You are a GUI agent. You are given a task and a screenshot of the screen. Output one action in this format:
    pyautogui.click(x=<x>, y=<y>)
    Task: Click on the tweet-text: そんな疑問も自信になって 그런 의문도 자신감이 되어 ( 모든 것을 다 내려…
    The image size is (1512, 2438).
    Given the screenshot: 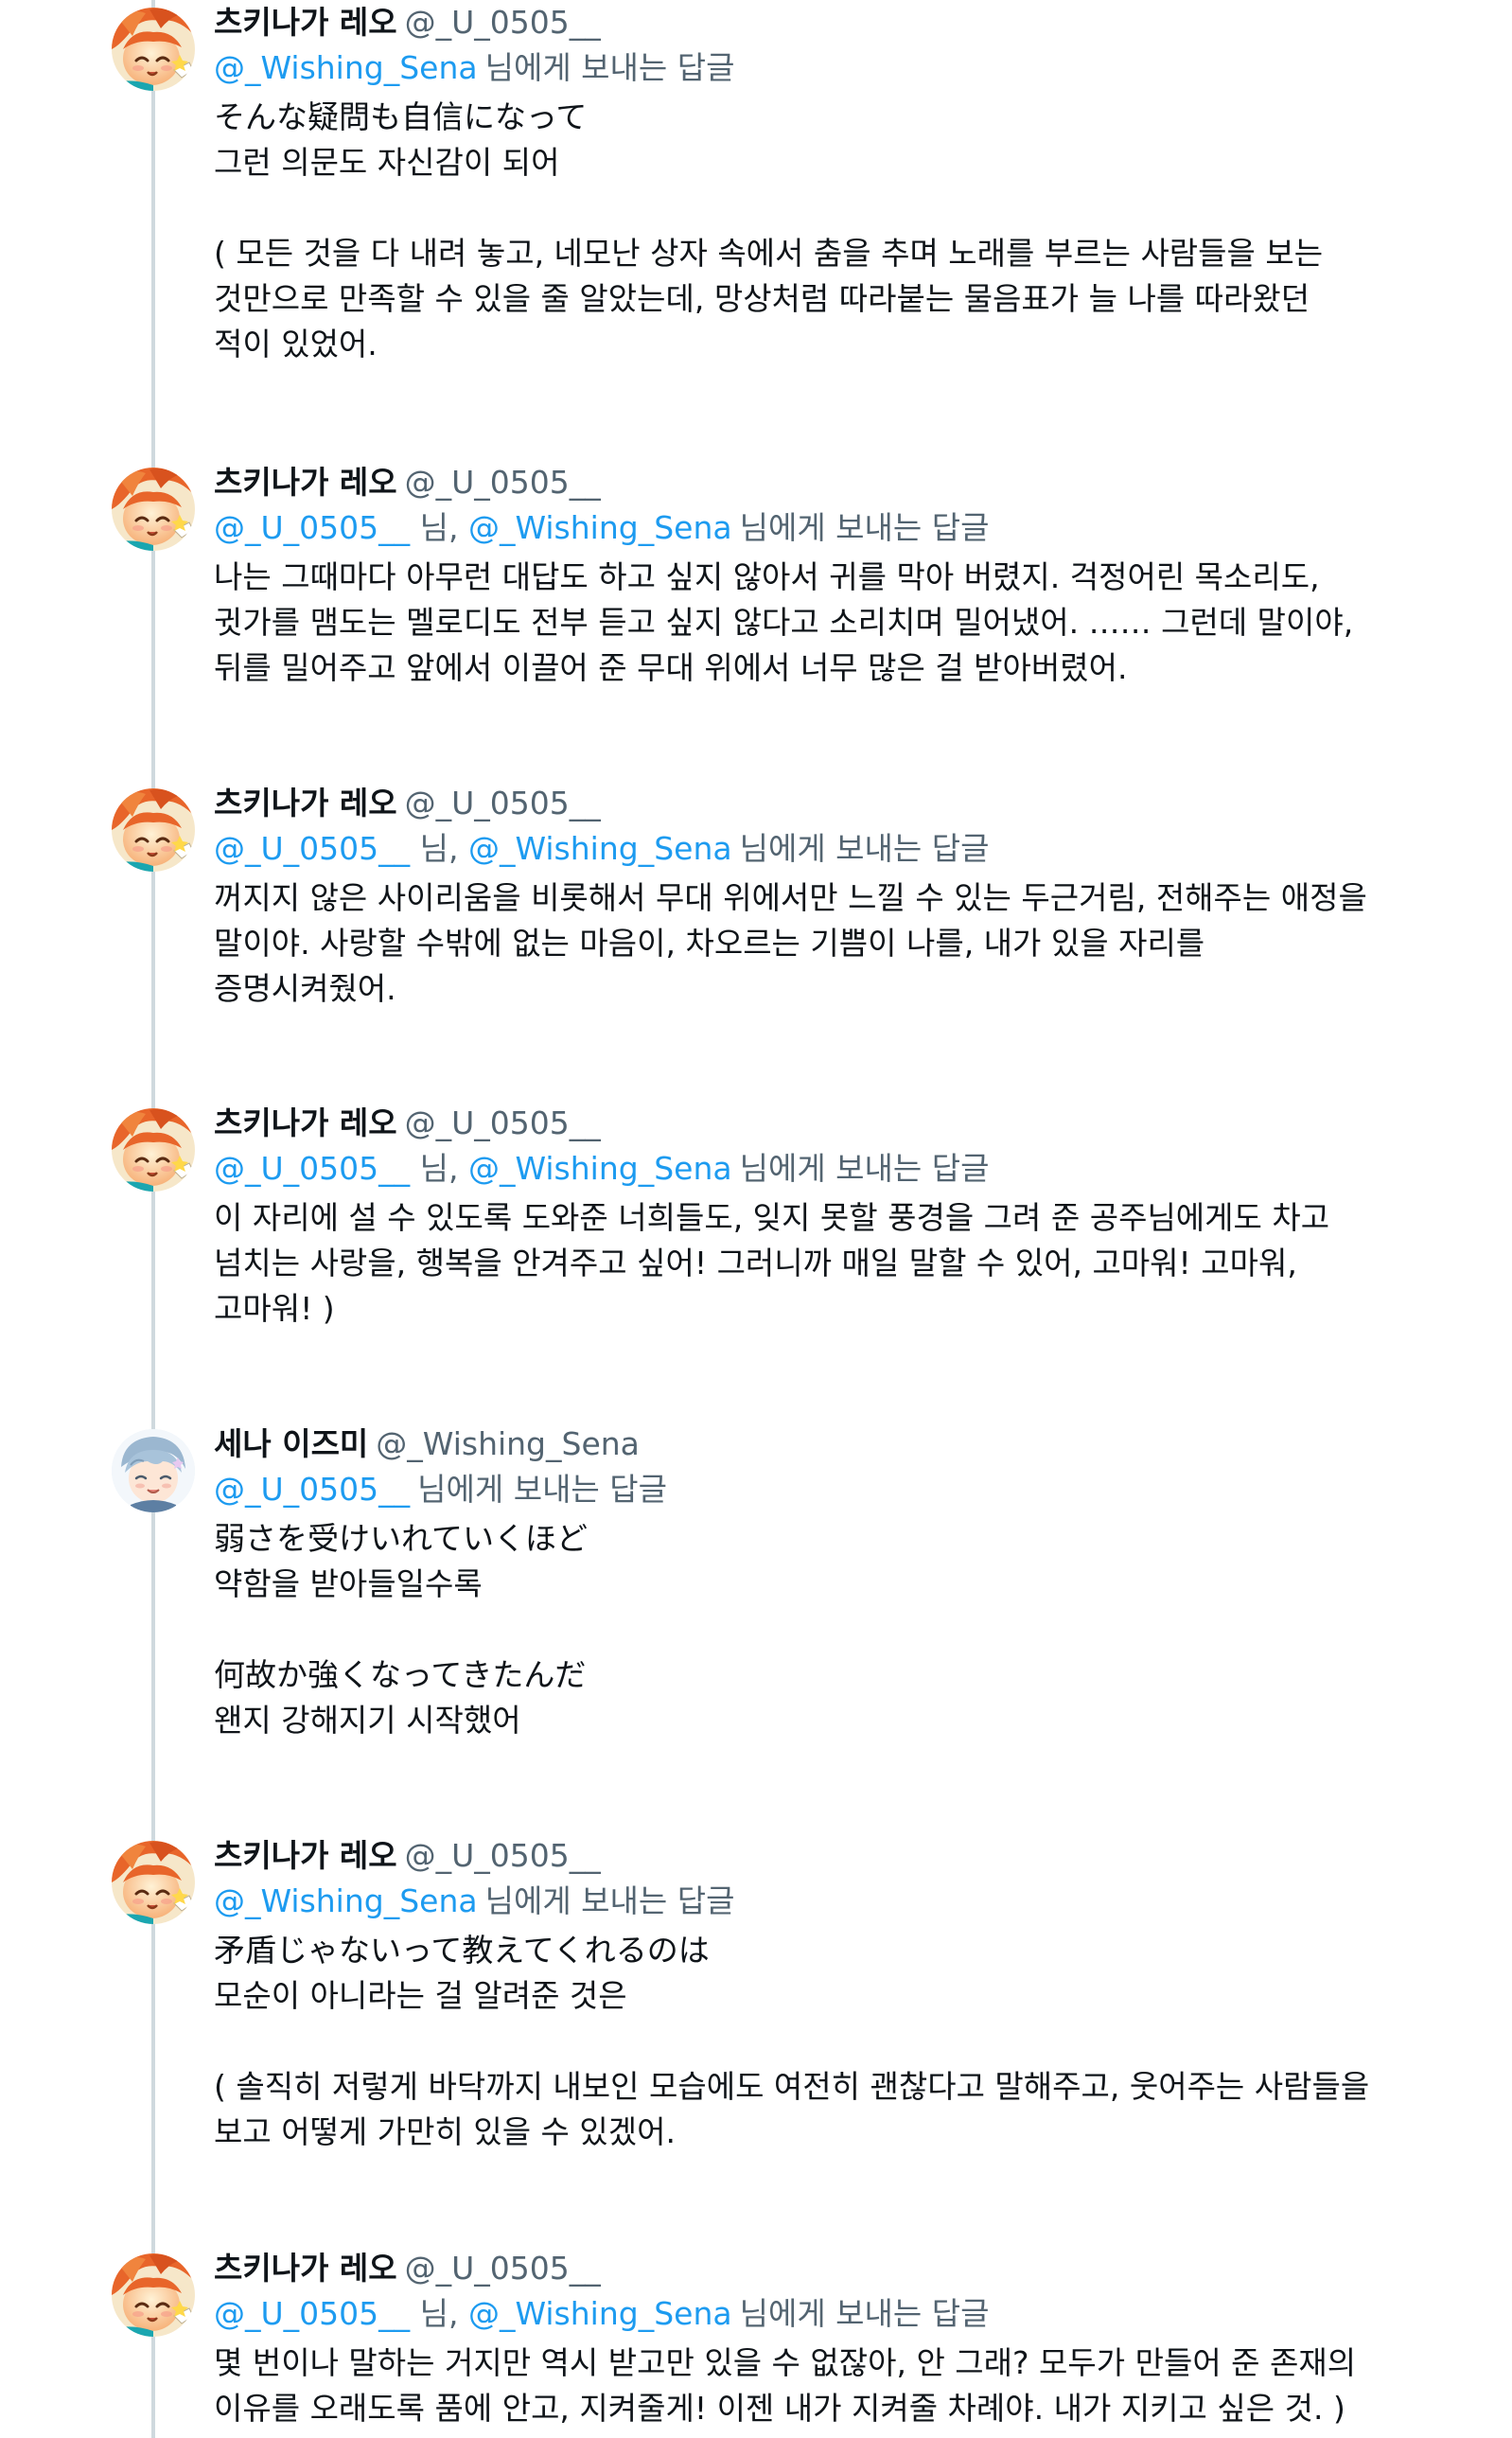 What is the action you would take?
    pyautogui.click(x=769, y=230)
    